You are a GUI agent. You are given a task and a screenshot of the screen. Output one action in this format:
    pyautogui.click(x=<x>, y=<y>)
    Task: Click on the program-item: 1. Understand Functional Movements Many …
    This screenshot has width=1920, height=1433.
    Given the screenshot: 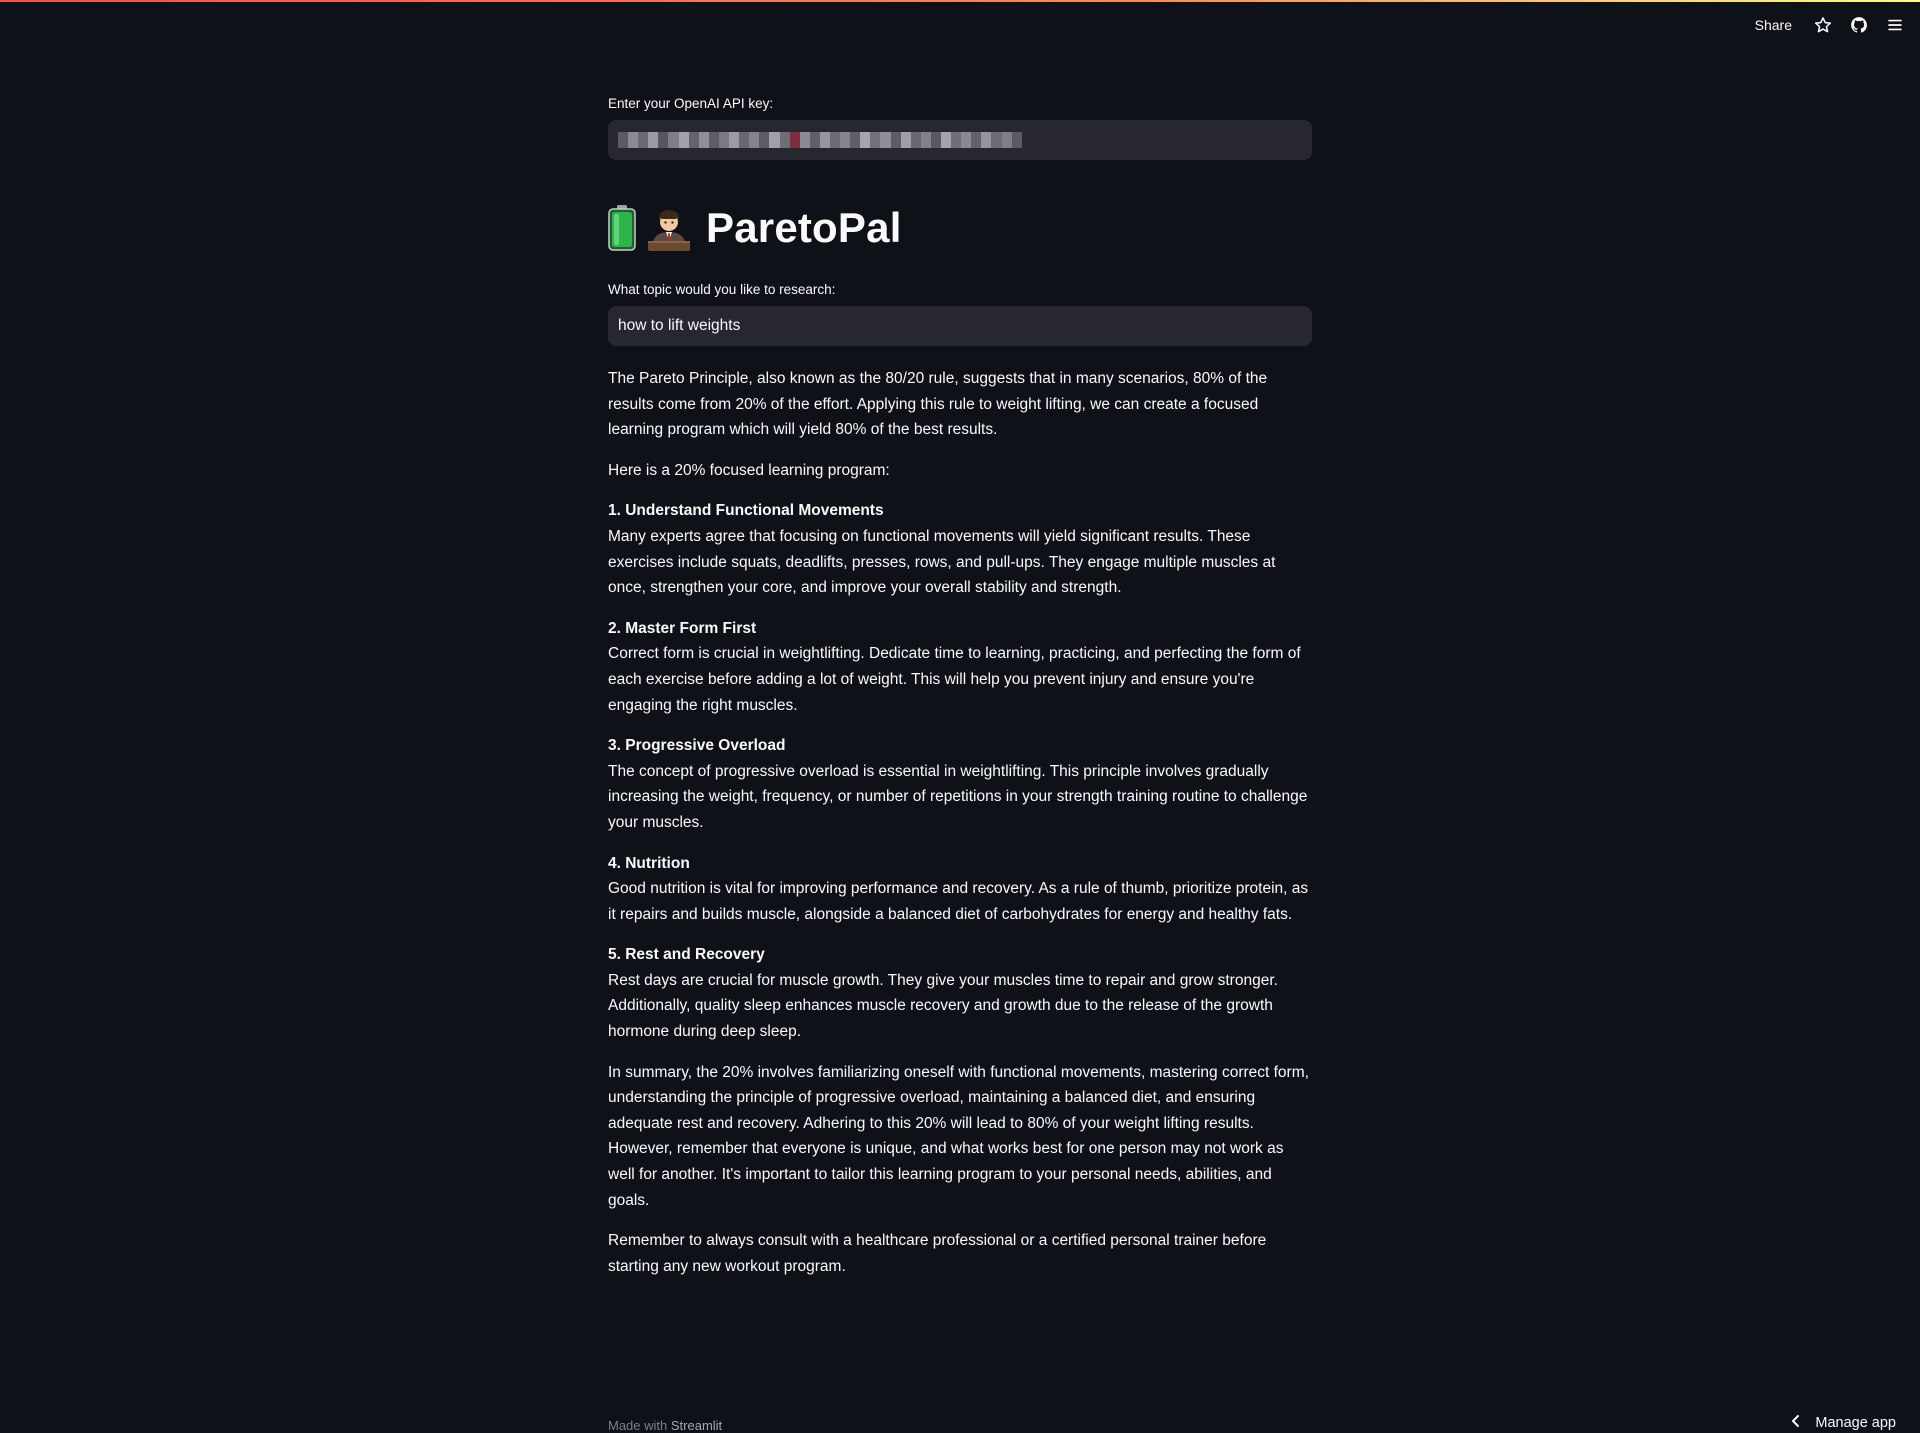 What is the action you would take?
    pyautogui.click(x=960, y=549)
    